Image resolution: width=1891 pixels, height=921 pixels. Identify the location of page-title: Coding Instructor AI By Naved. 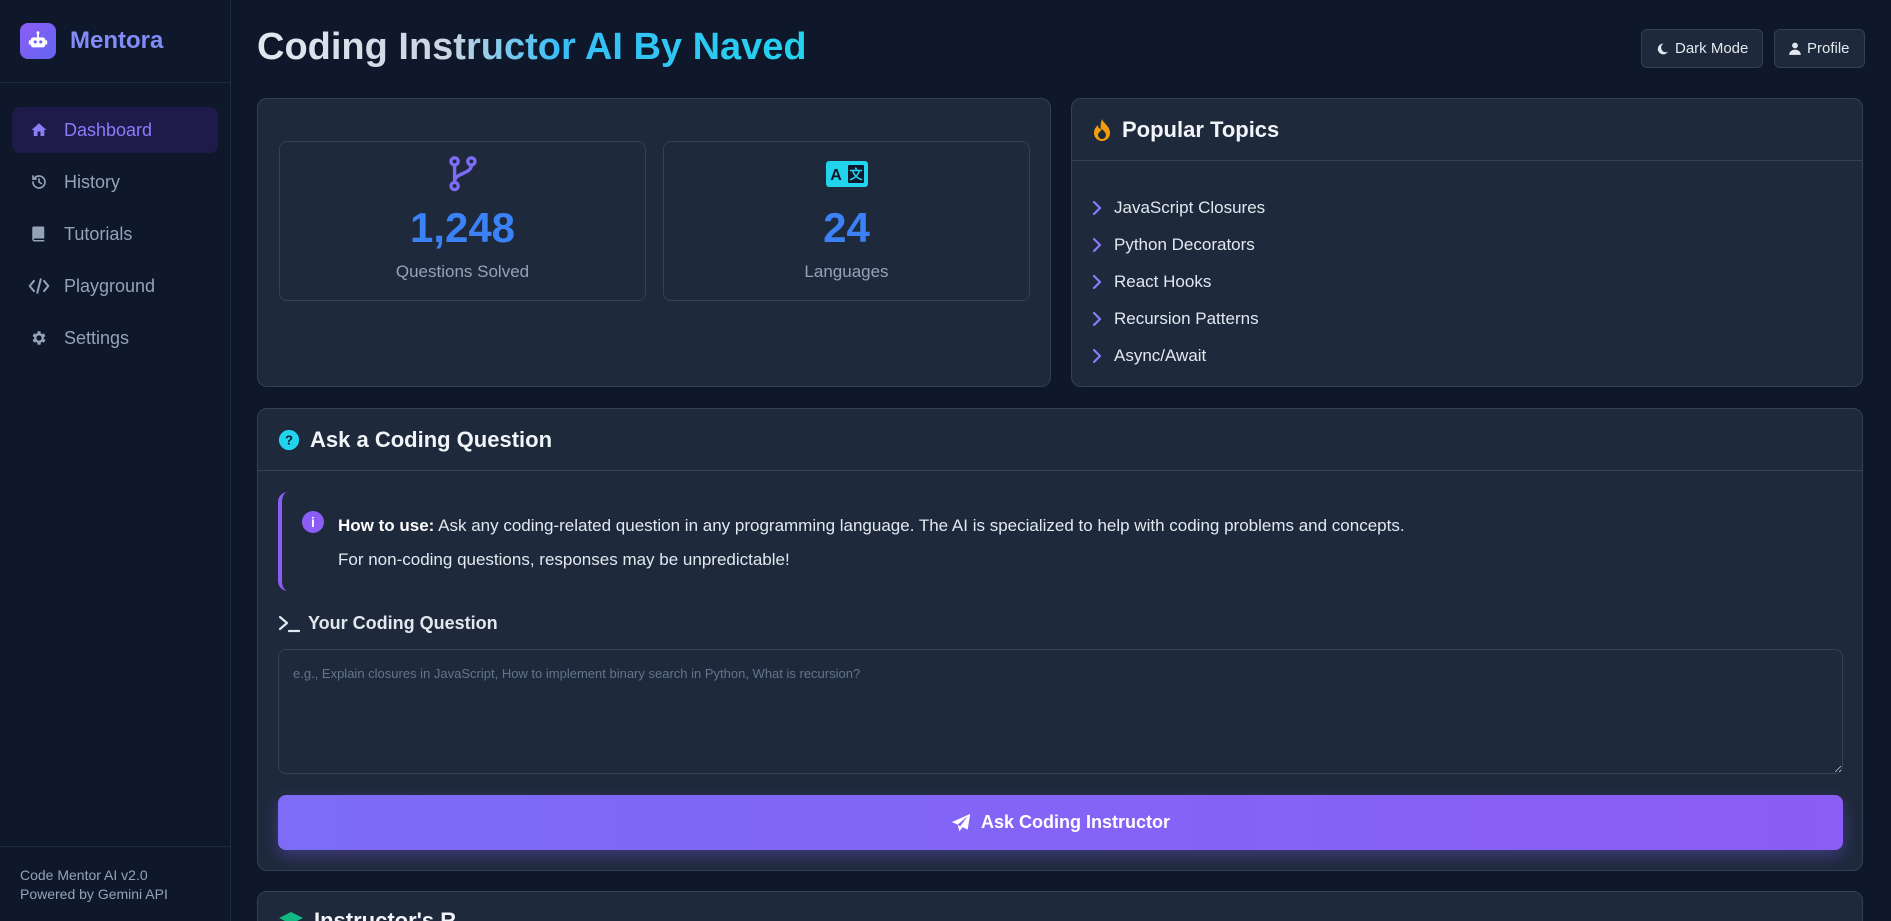
(532, 47).